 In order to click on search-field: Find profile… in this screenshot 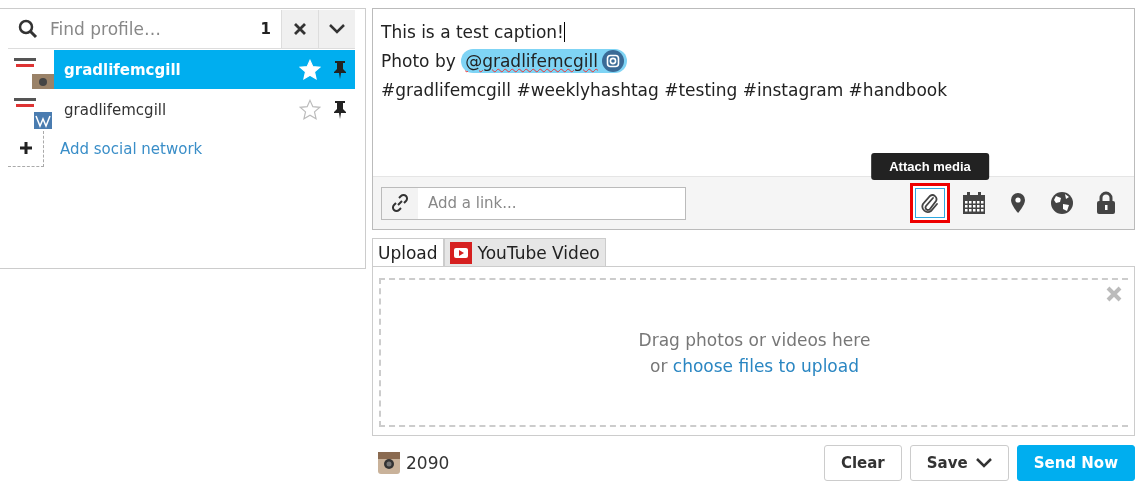, I will do `click(149, 29)`.